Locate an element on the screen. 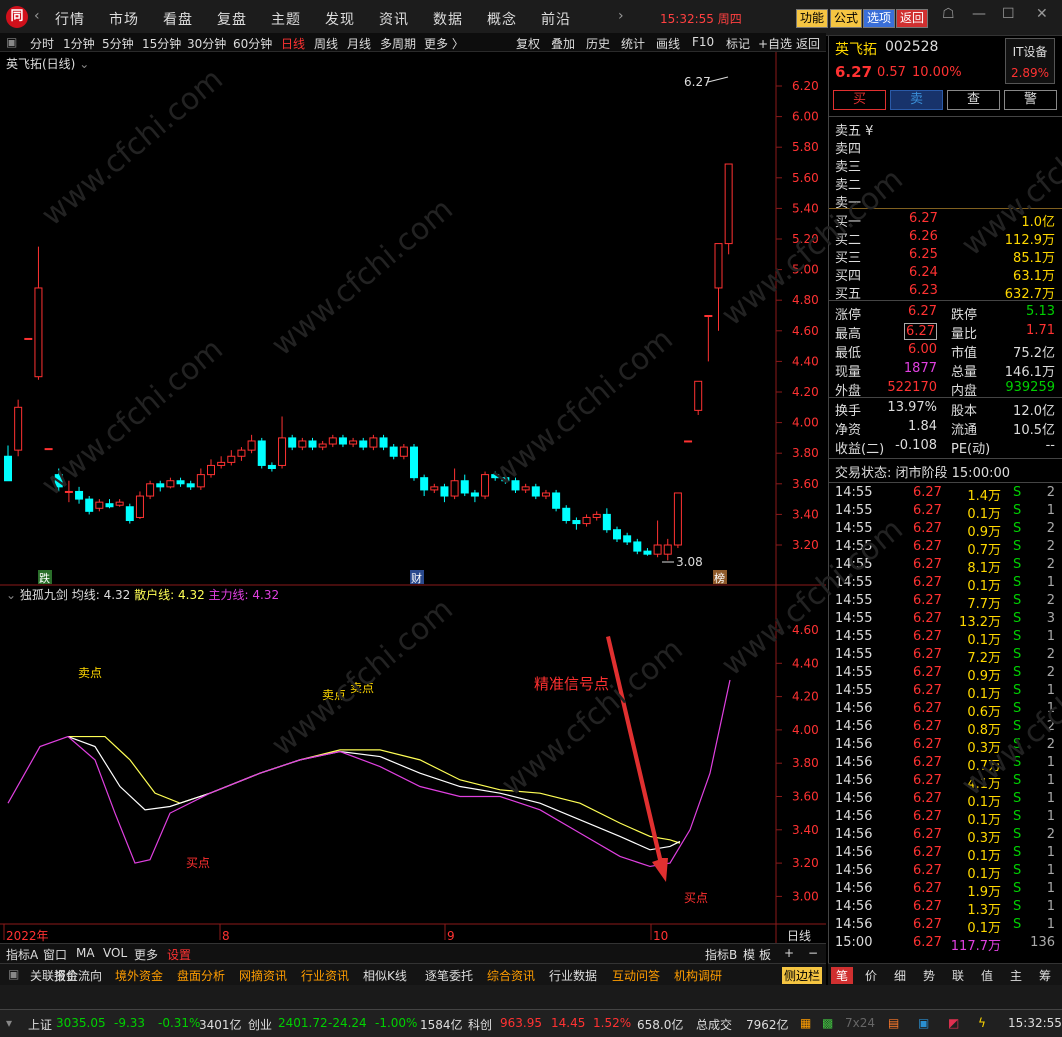 The height and width of the screenshot is (1037, 1062). bottom-tab: 逐笔委托 is located at coordinates (449, 975).